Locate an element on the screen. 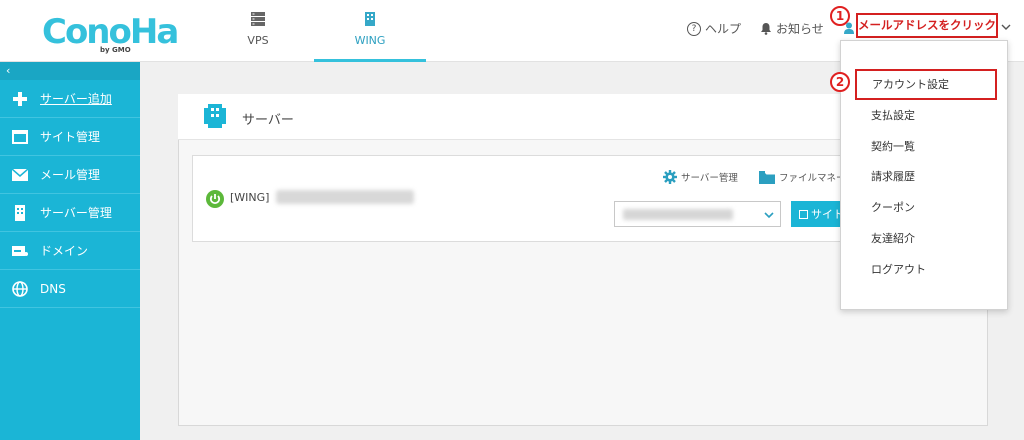 The image size is (1024, 440). sidebar-item-add-server: サーバー追加 is located at coordinates (70, 99).